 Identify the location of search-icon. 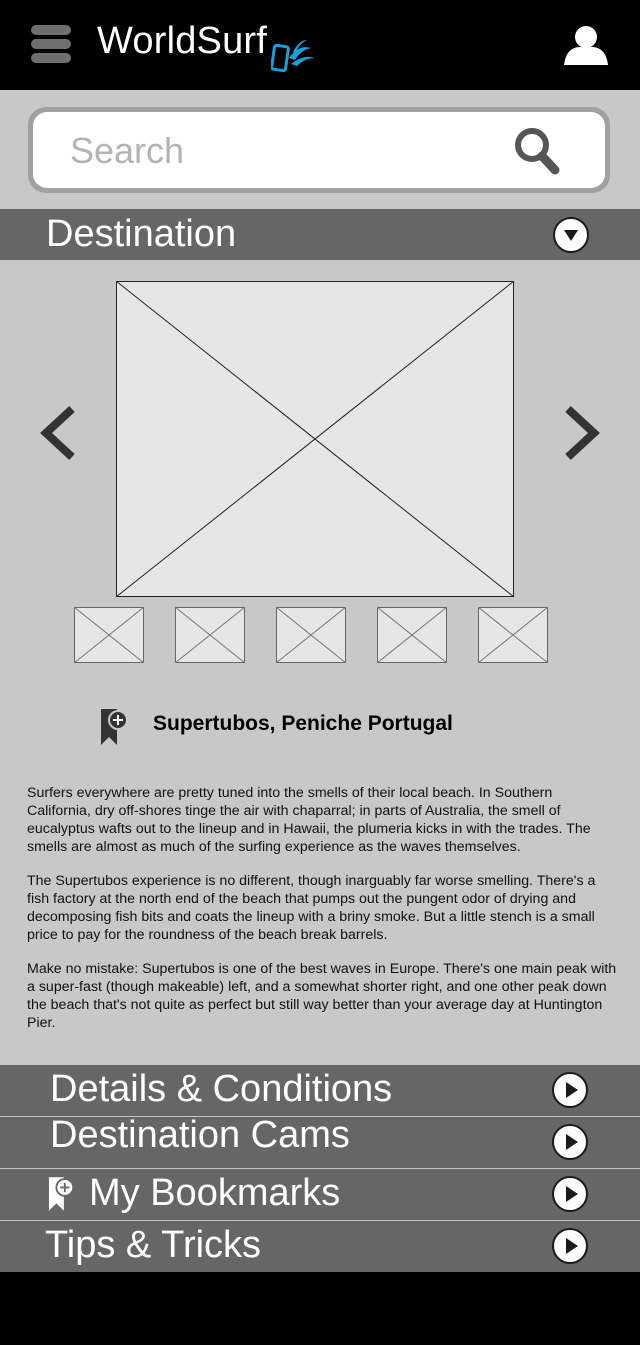
(537, 151).